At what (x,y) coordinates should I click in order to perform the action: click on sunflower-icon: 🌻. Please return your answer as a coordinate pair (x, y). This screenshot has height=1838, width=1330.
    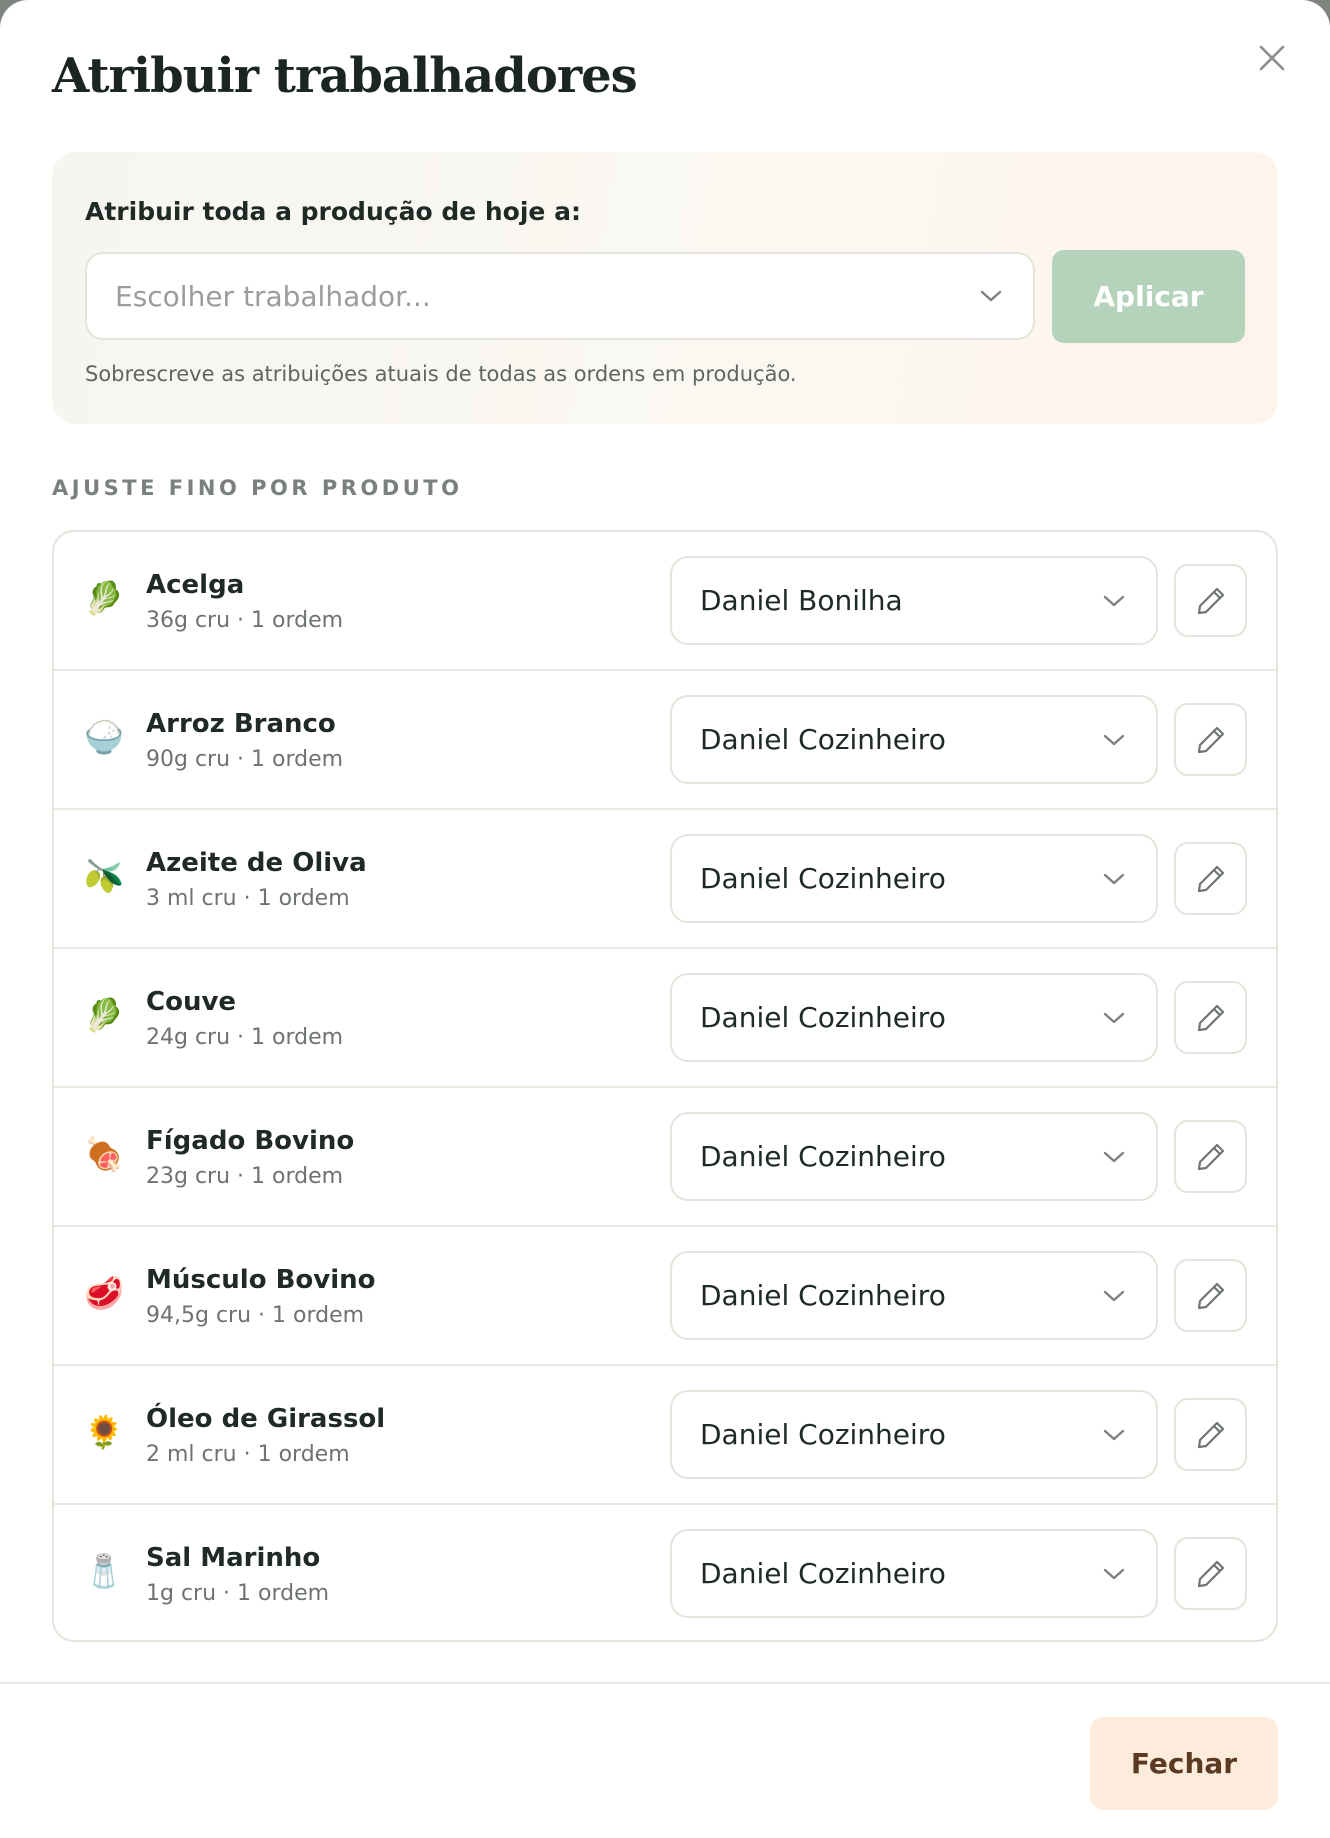
    Looking at the image, I should click on (104, 1432).